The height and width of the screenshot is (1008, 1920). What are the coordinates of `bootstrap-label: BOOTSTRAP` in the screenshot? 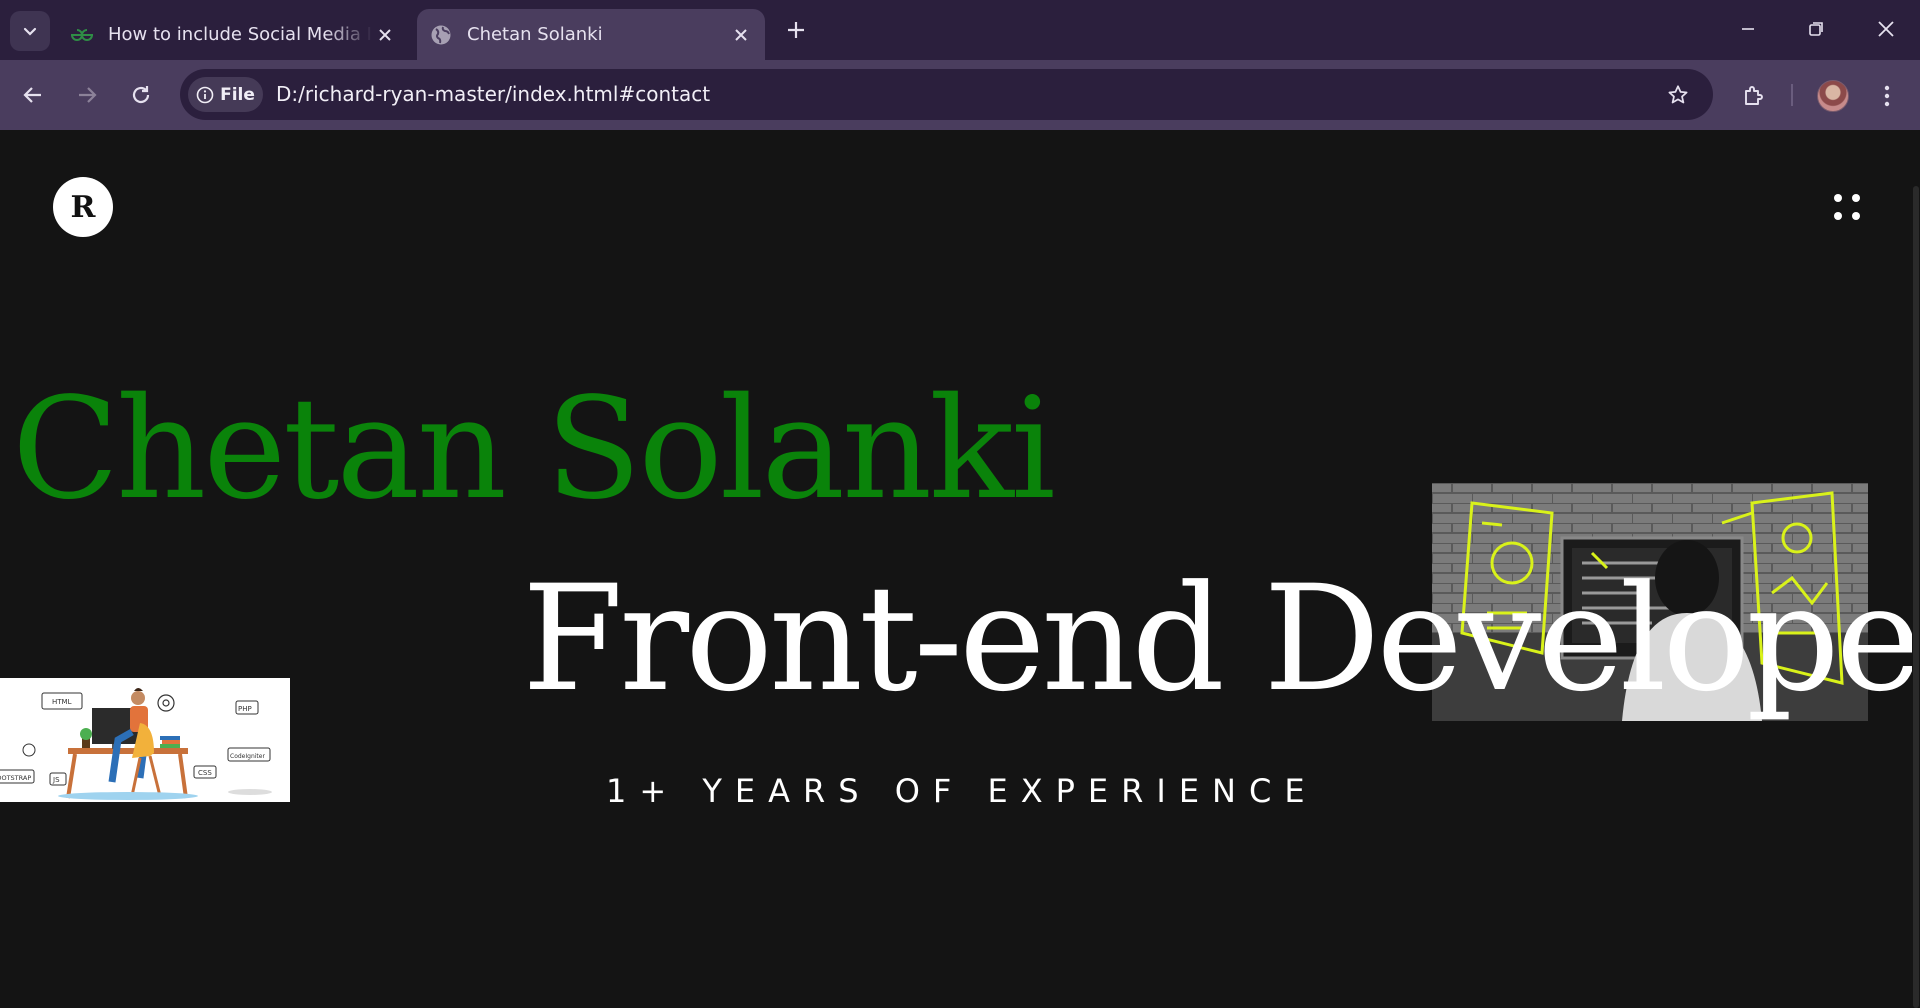 It's located at (15, 778).